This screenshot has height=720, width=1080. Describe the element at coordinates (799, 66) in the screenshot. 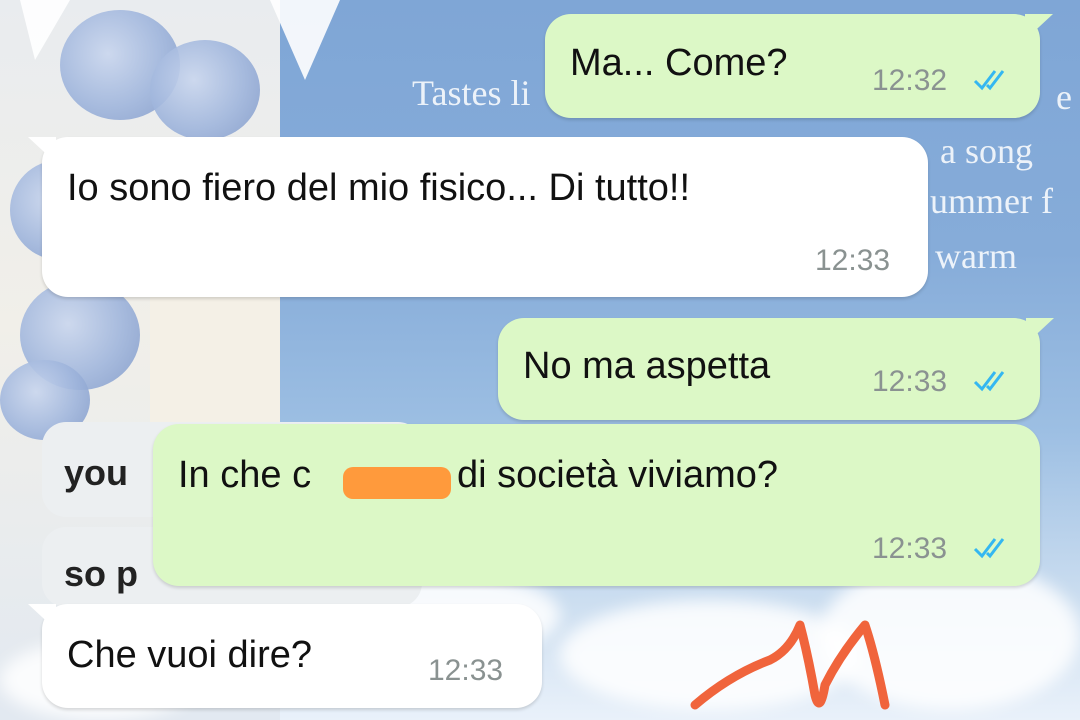

I see `message-bubble-outgoing: Ma... Come? 12:32` at that location.